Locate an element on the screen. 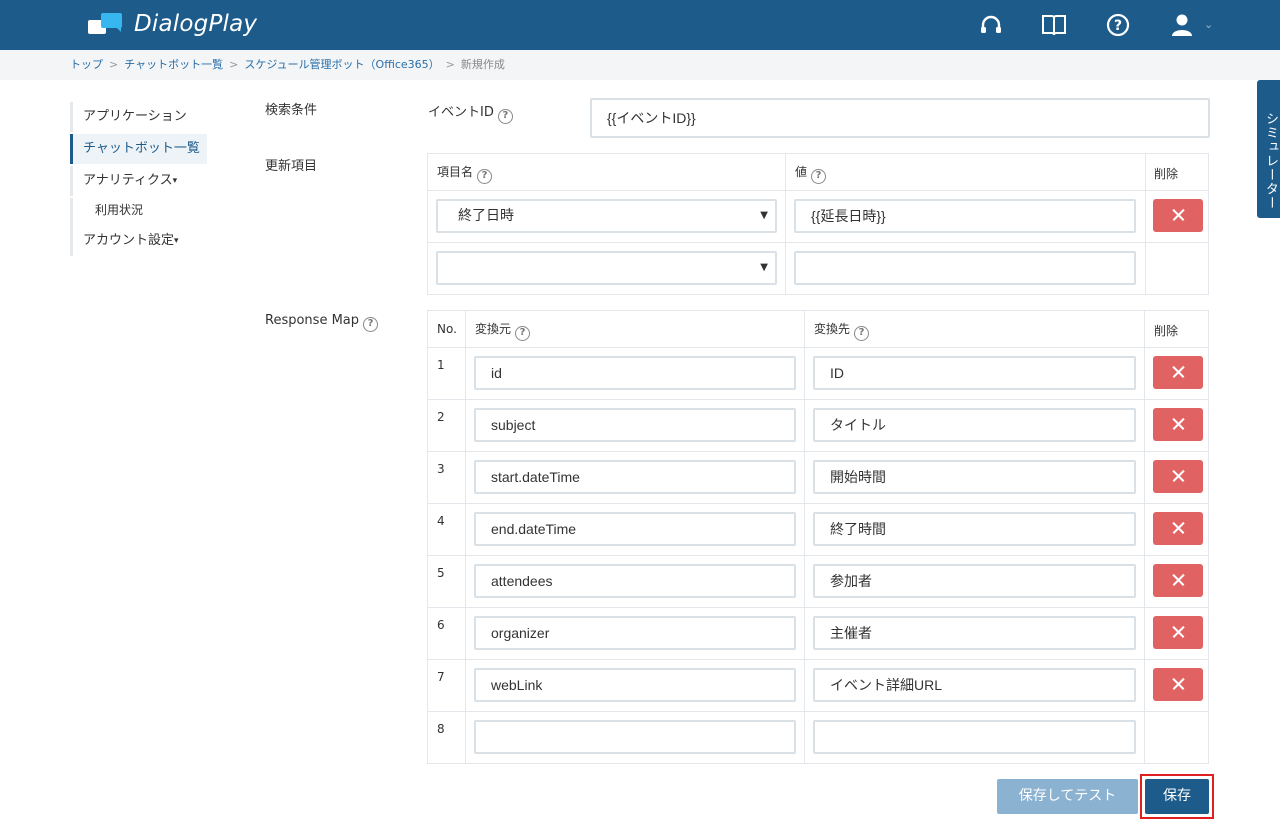 This screenshot has width=1280, height=830. save-and-test-button: 保存してテスト is located at coordinates (1067, 796).